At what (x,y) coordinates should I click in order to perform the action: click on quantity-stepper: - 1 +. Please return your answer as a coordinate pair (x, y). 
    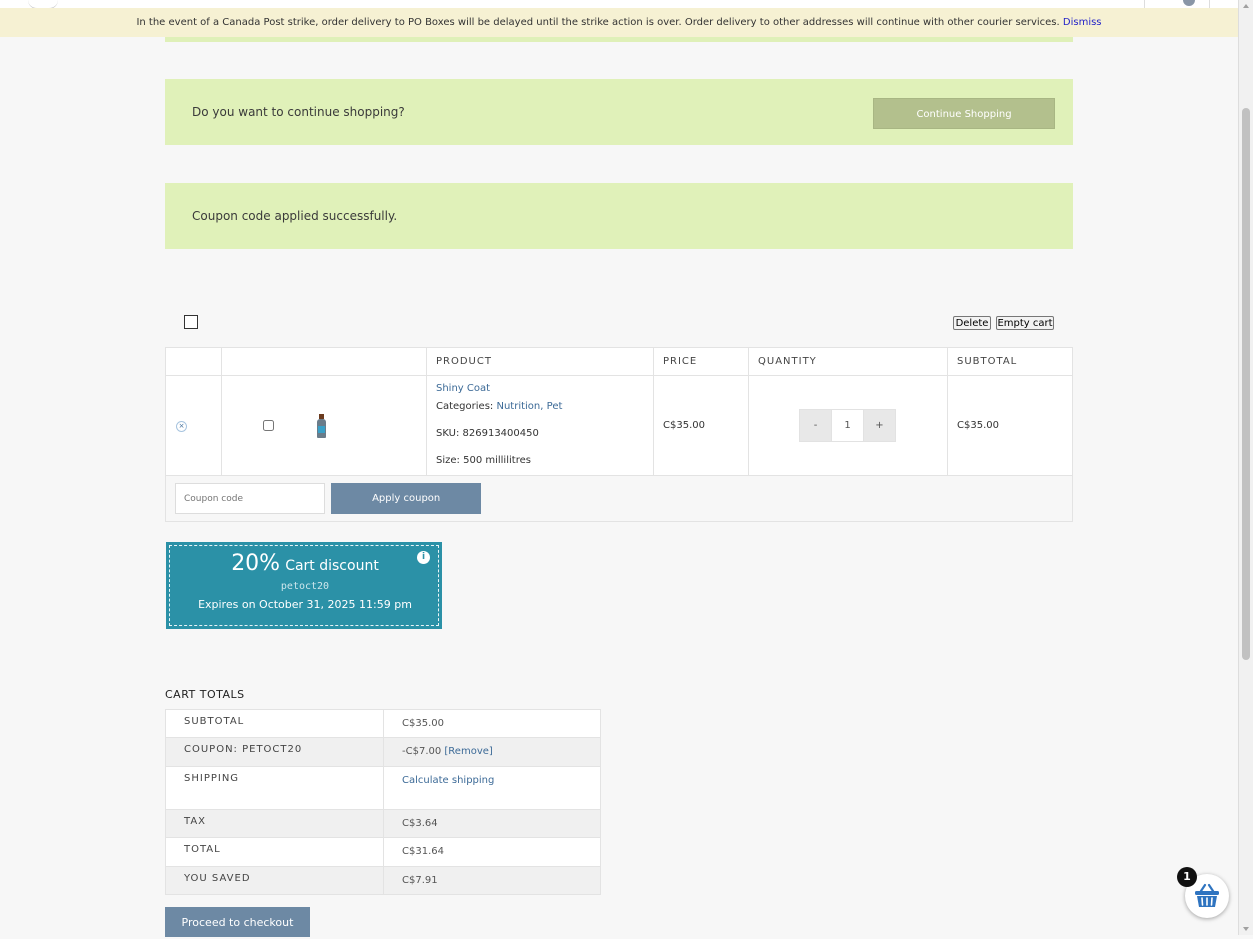
    Looking at the image, I should click on (847, 425).